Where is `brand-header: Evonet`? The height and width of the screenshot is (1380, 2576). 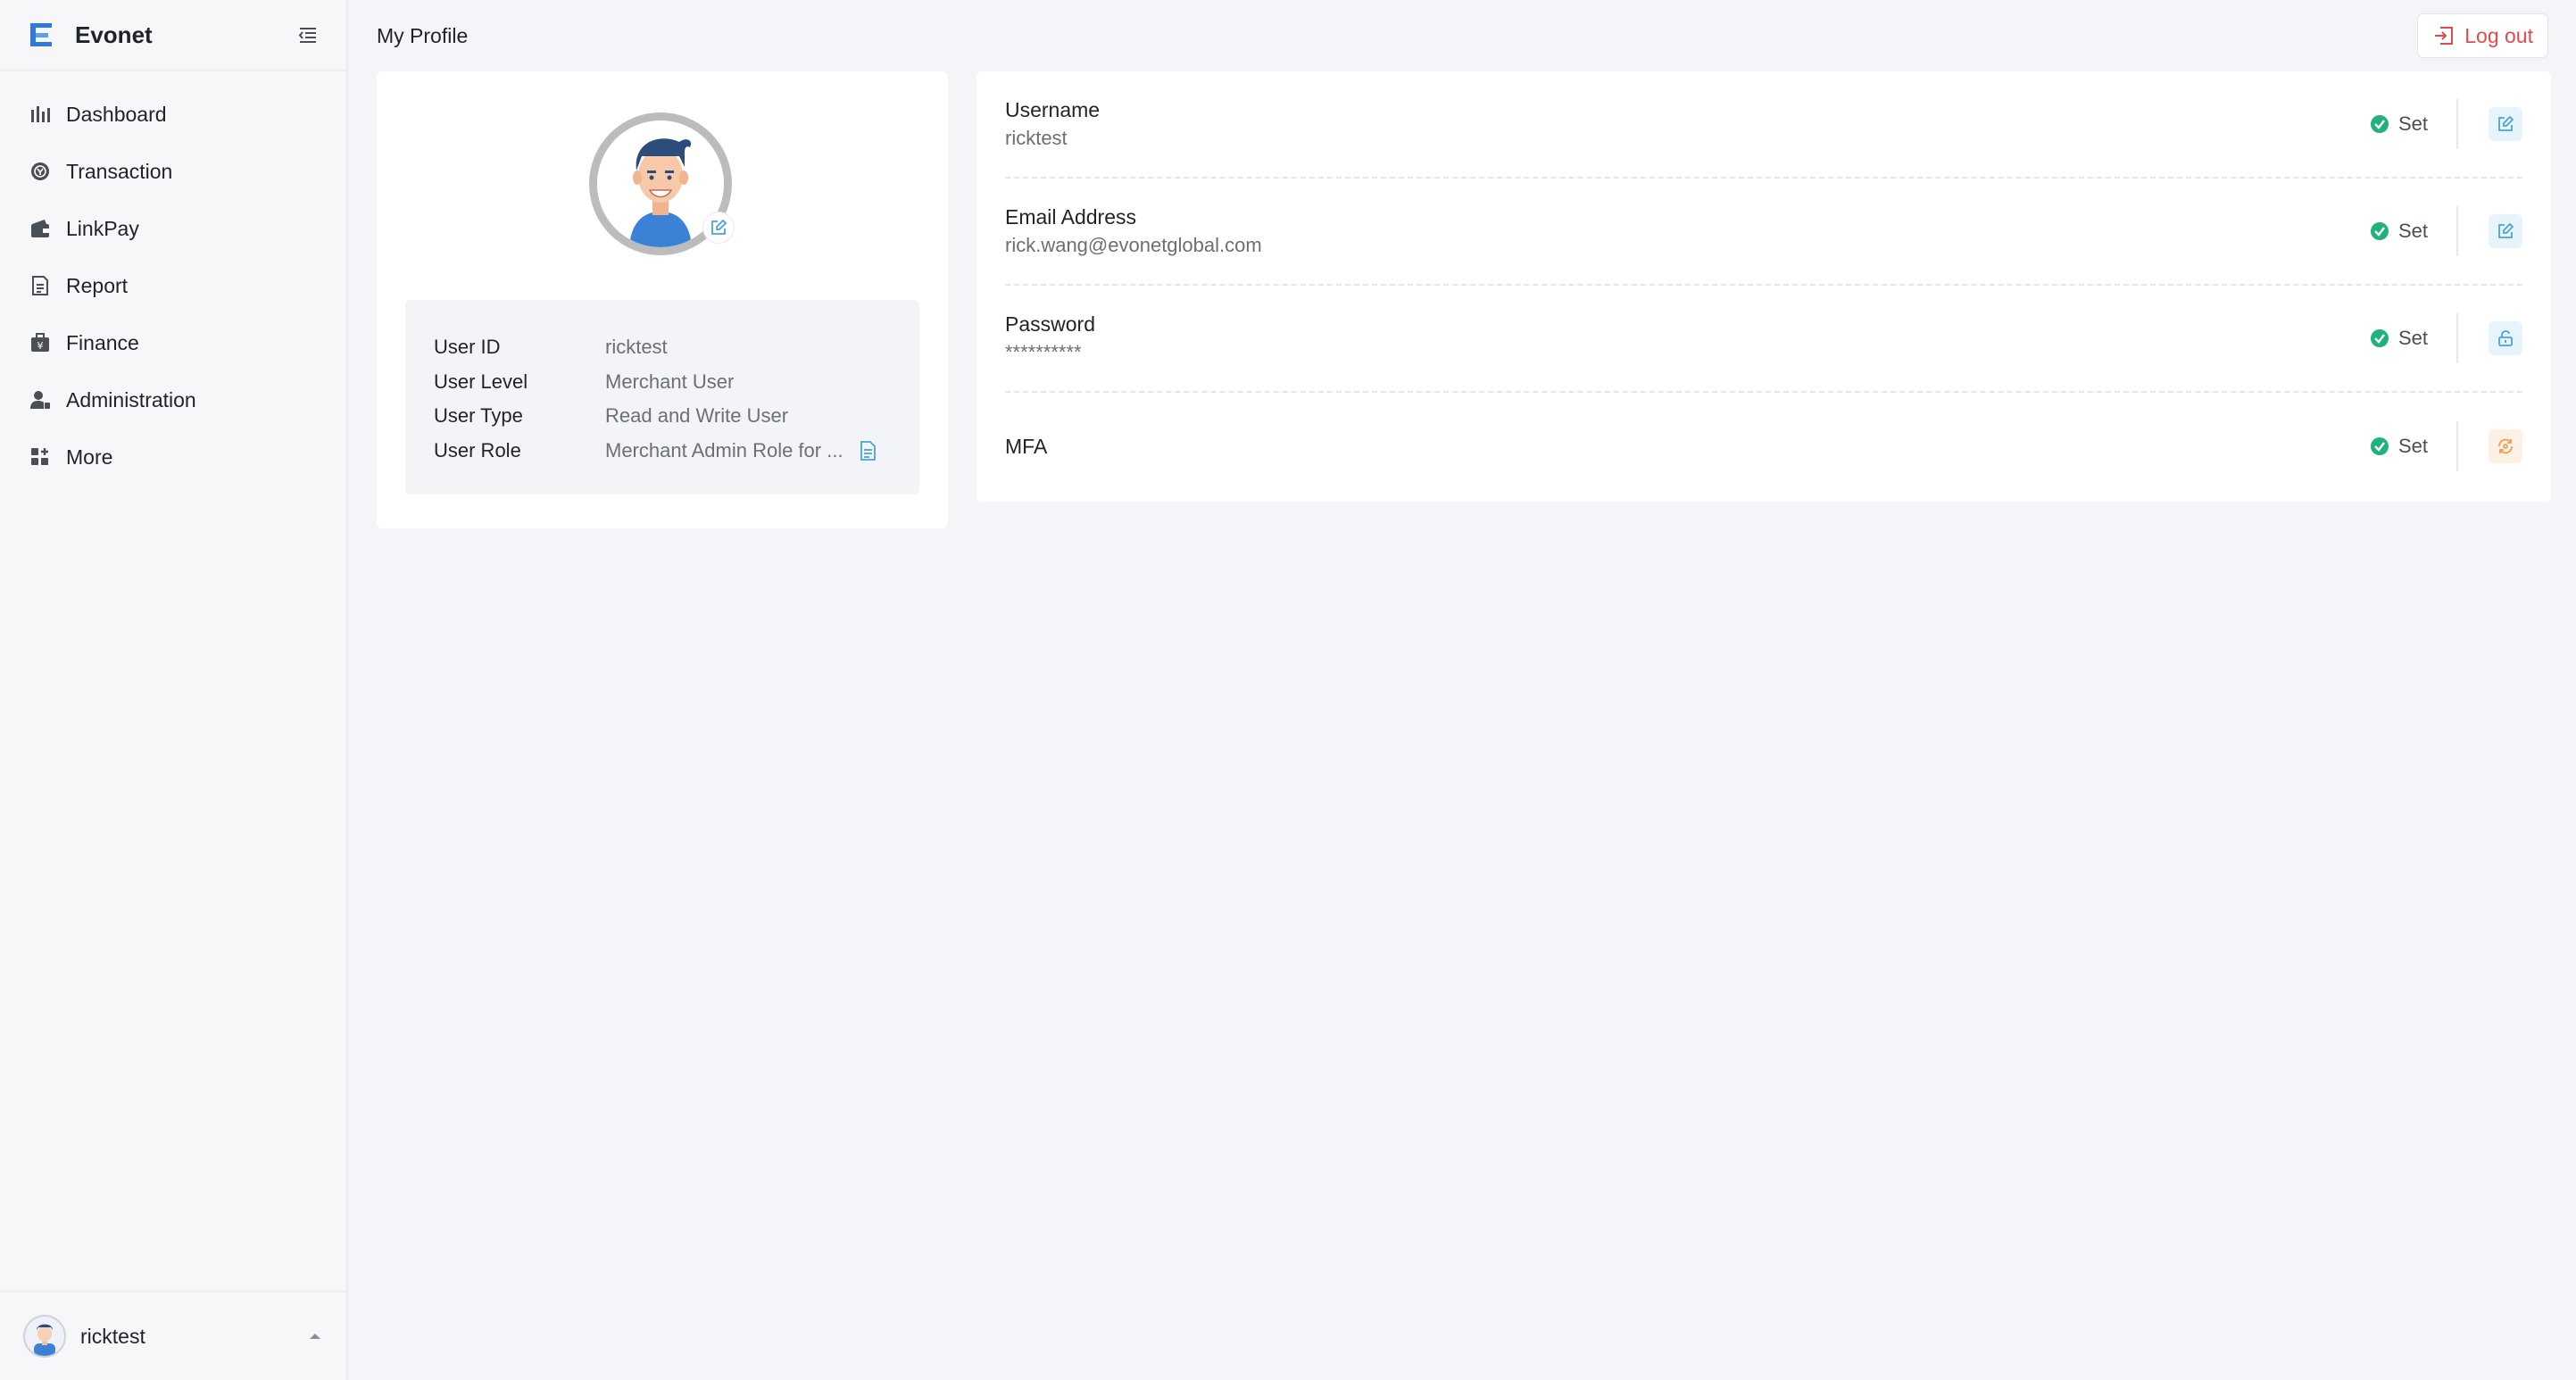 brand-header: Evonet is located at coordinates (173, 35).